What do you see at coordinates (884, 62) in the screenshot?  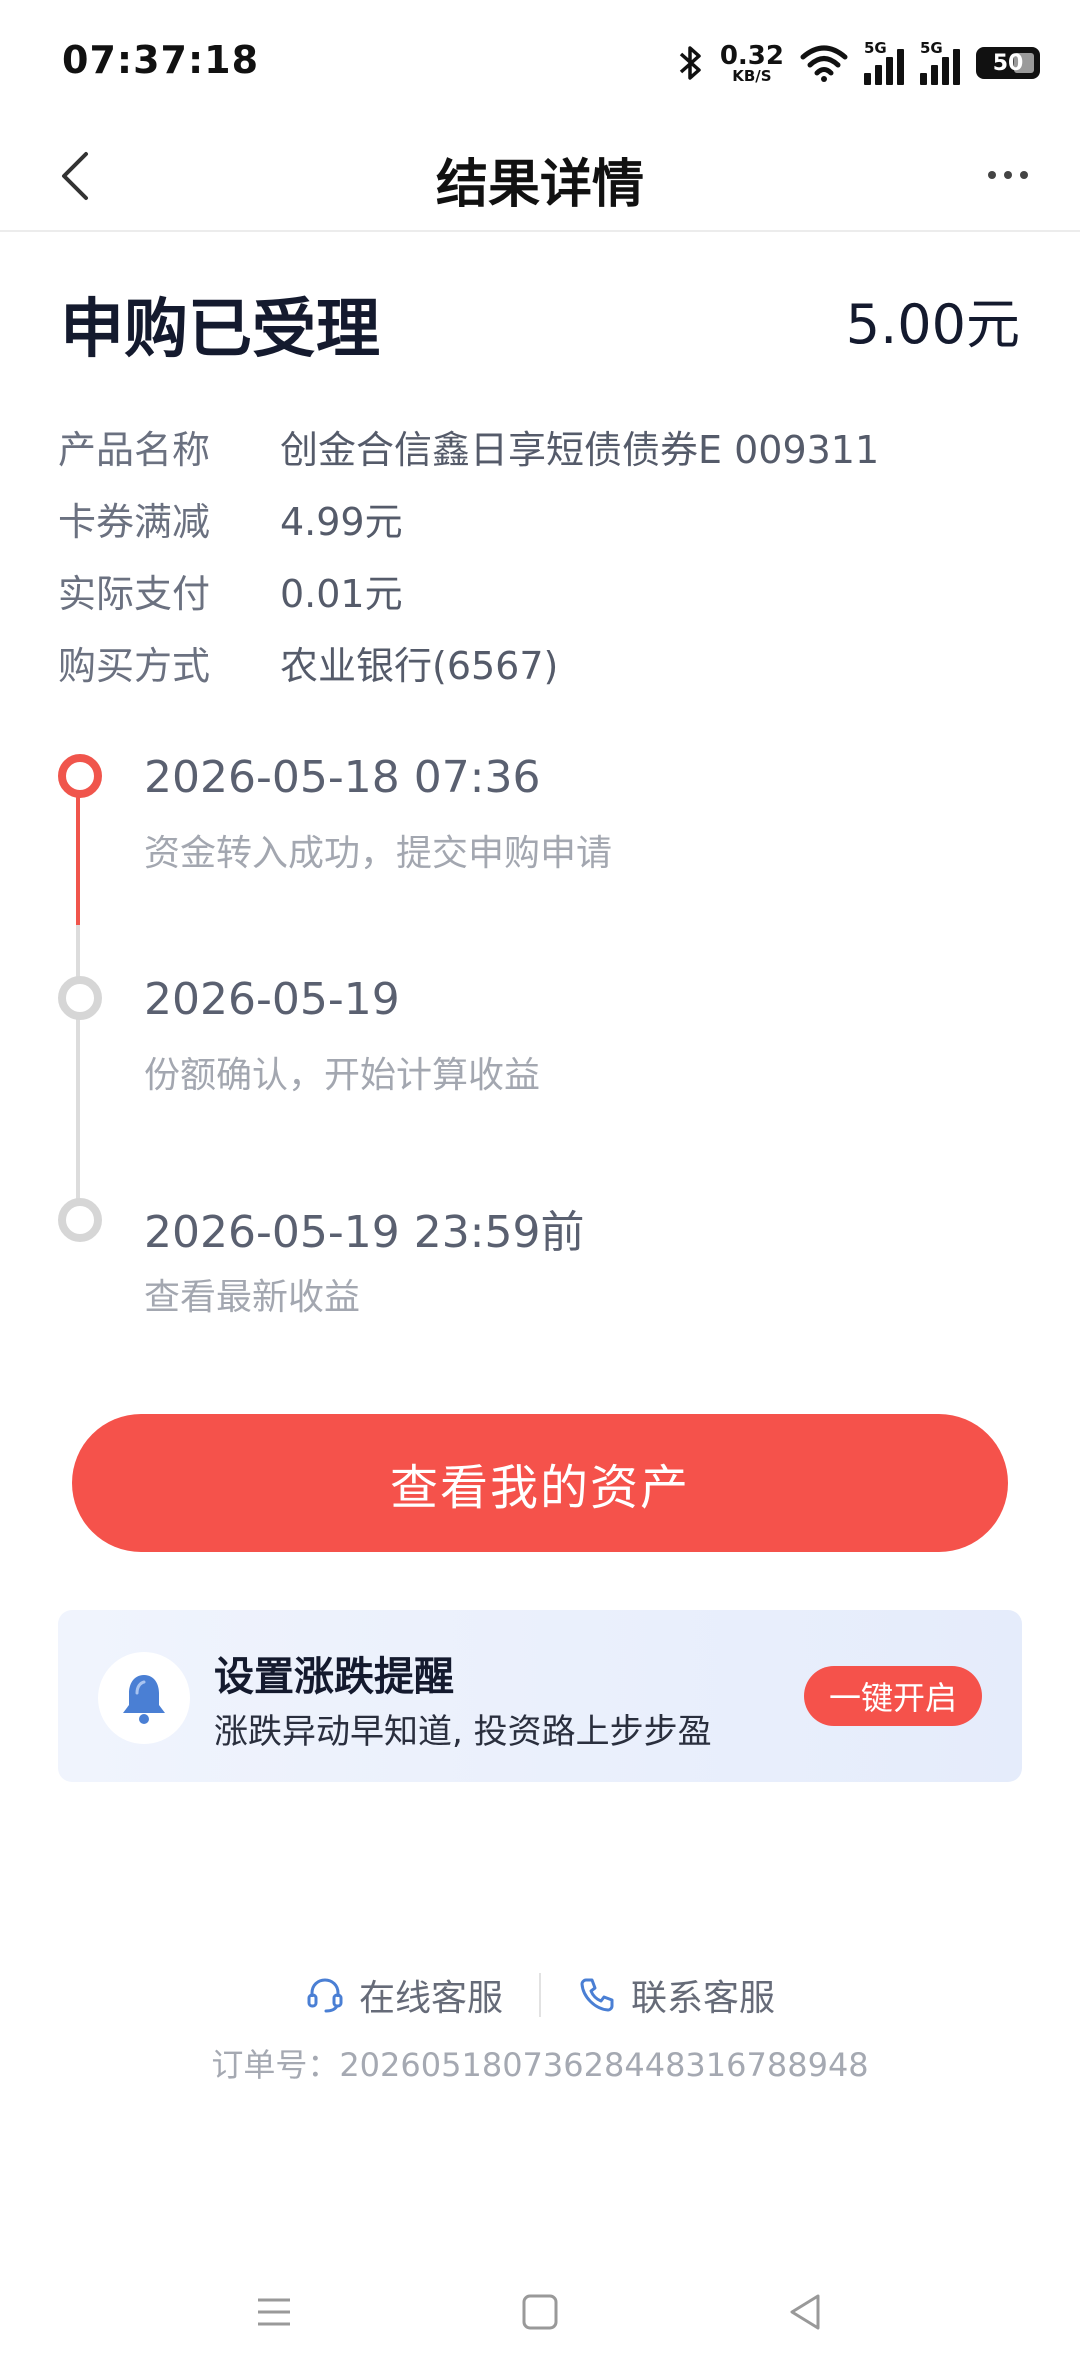 I see `cell-signal-1-icon: 5G` at bounding box center [884, 62].